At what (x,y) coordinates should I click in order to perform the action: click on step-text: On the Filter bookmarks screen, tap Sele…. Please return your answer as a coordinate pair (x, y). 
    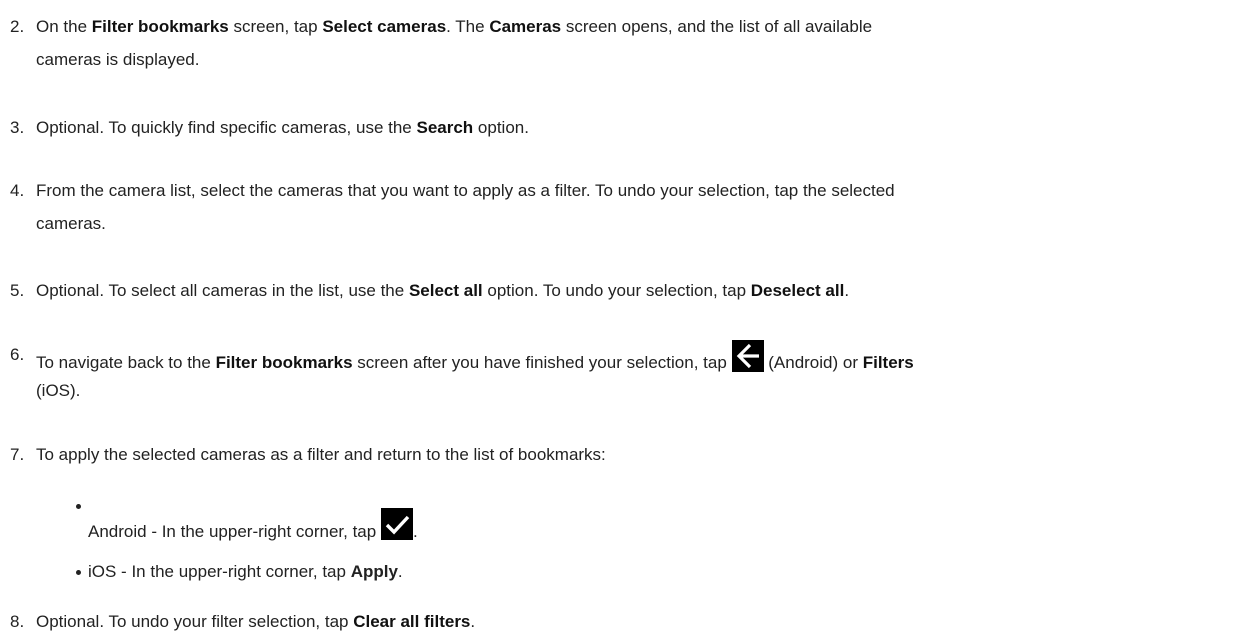
    Looking at the image, I should click on (636, 26).